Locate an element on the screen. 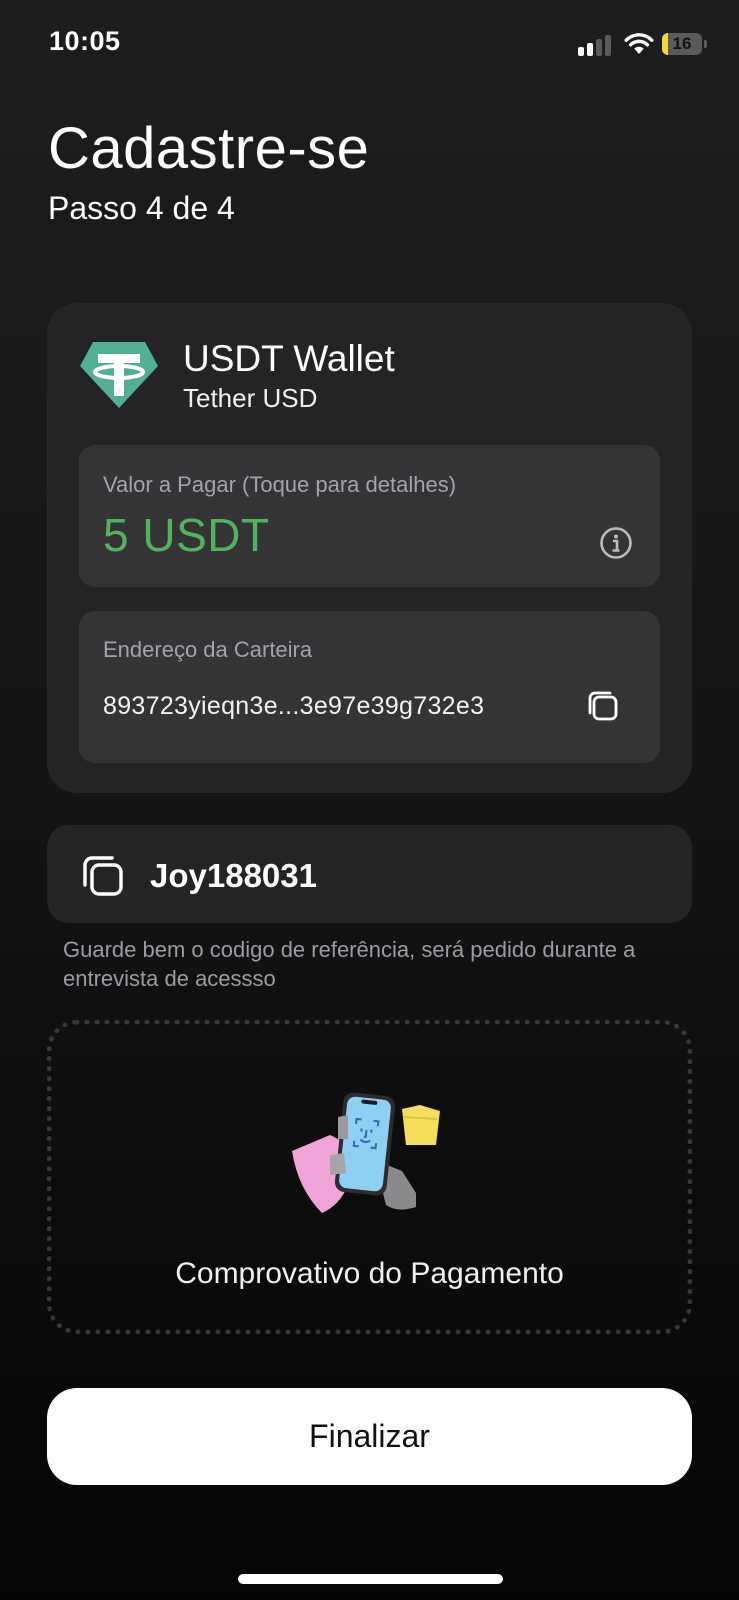 Image resolution: width=739 pixels, height=1600 pixels. battery-shell: 16 is located at coordinates (682, 44).